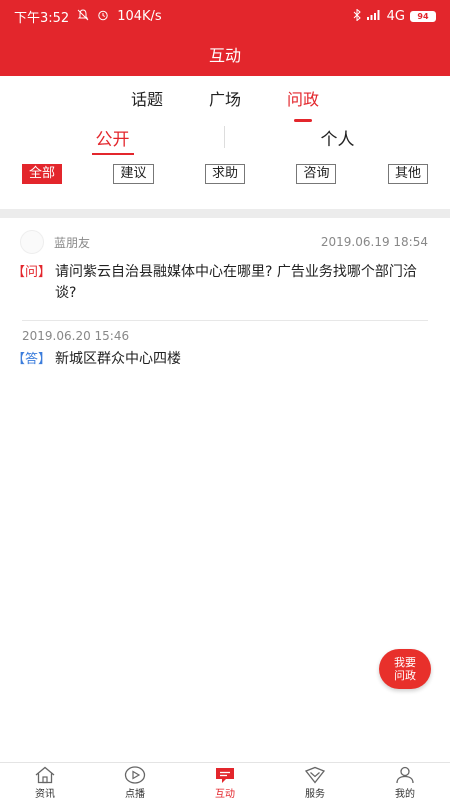  I want to click on filter-help: 求助, so click(224, 174).